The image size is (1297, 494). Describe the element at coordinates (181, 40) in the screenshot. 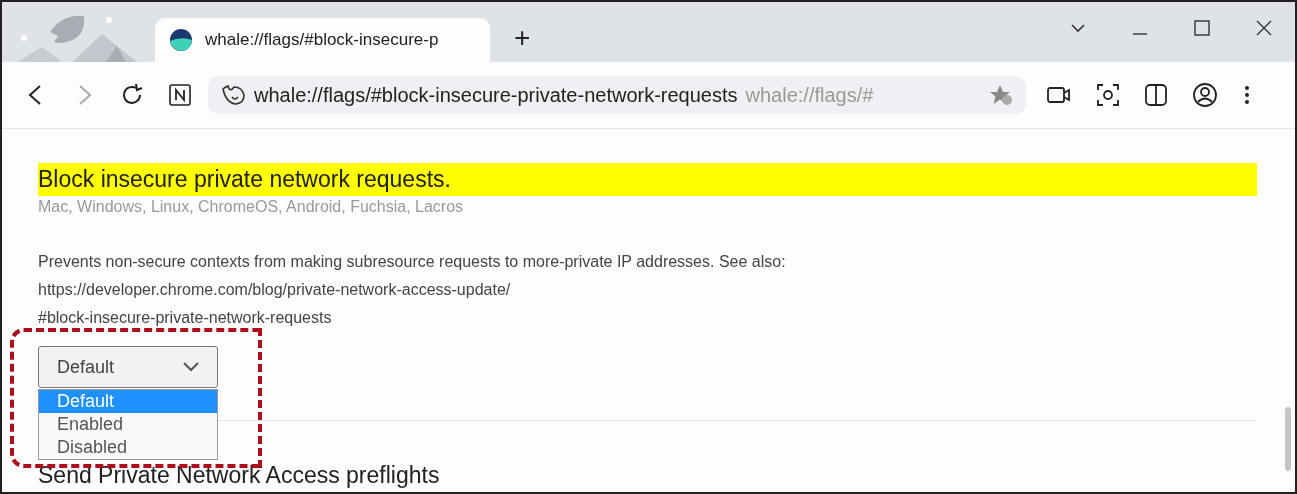

I see `whale-icon` at that location.